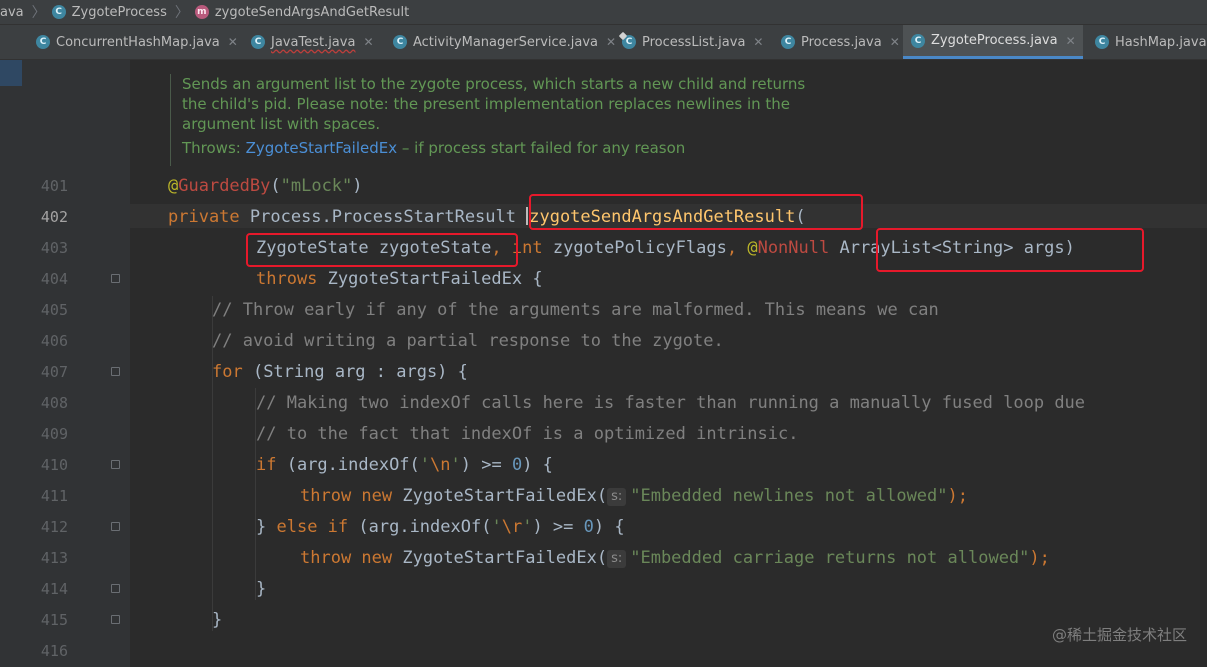 The width and height of the screenshot is (1207, 667). I want to click on tool-window-marker, so click(11, 73).